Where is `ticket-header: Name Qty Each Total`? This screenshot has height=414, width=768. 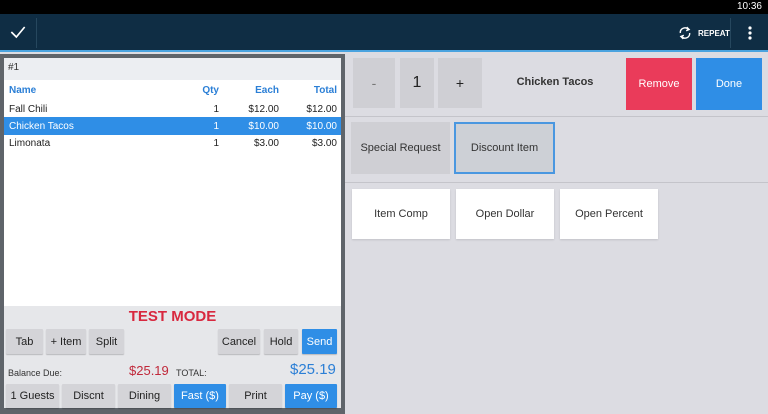
ticket-header: Name Qty Each Total is located at coordinates (172, 90).